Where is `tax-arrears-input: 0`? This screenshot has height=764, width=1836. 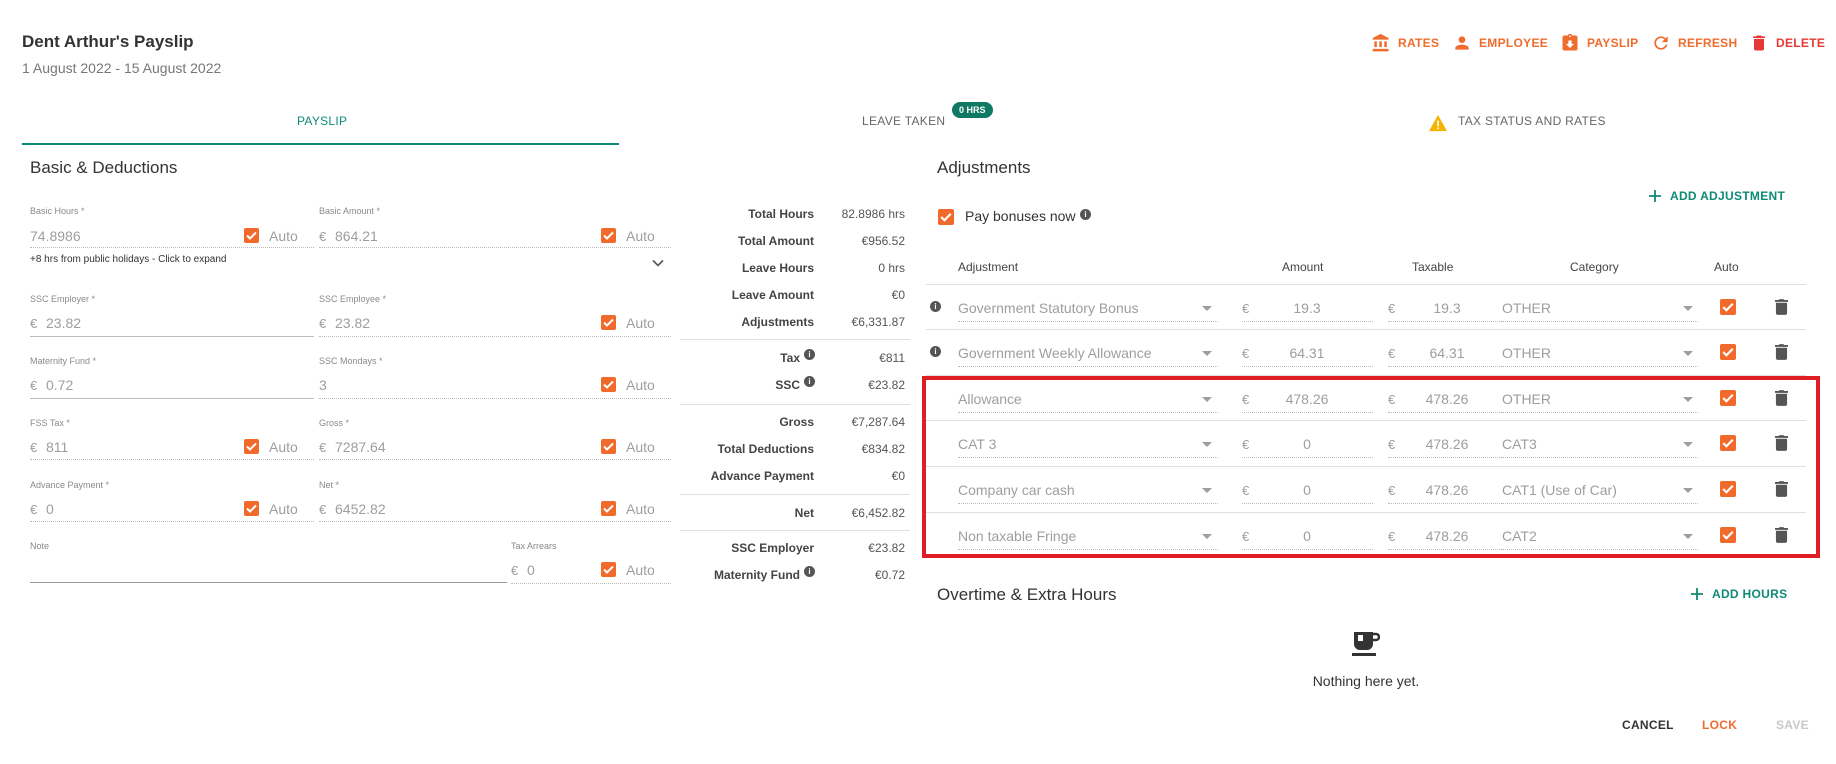
tax-arrears-input: 0 is located at coordinates (531, 570).